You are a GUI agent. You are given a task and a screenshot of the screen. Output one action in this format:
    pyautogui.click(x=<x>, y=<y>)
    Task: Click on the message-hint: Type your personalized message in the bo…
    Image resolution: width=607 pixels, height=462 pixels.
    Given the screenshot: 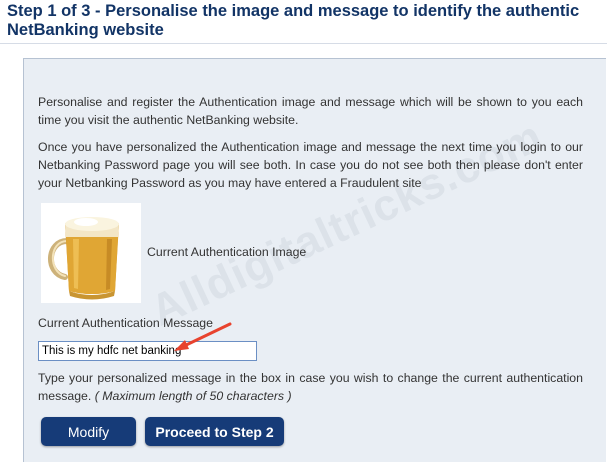 What is the action you would take?
    pyautogui.click(x=310, y=387)
    